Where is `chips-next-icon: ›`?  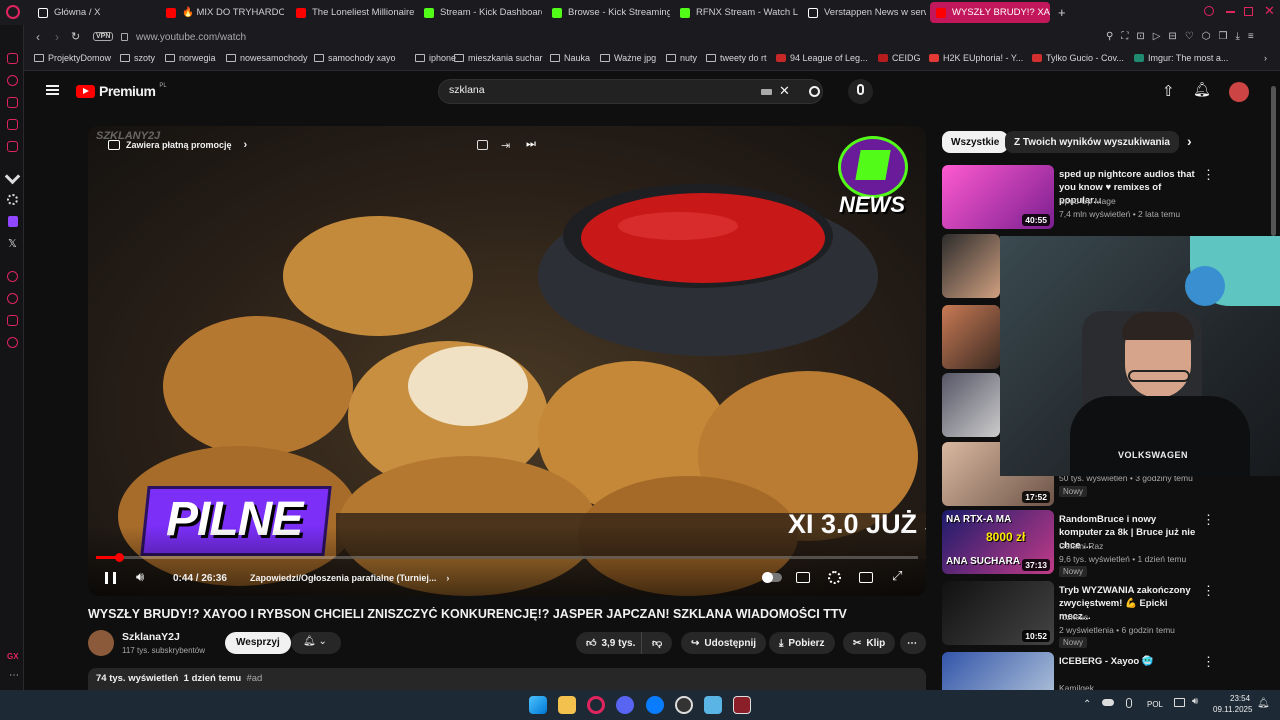 chips-next-icon: › is located at coordinates (1189, 141).